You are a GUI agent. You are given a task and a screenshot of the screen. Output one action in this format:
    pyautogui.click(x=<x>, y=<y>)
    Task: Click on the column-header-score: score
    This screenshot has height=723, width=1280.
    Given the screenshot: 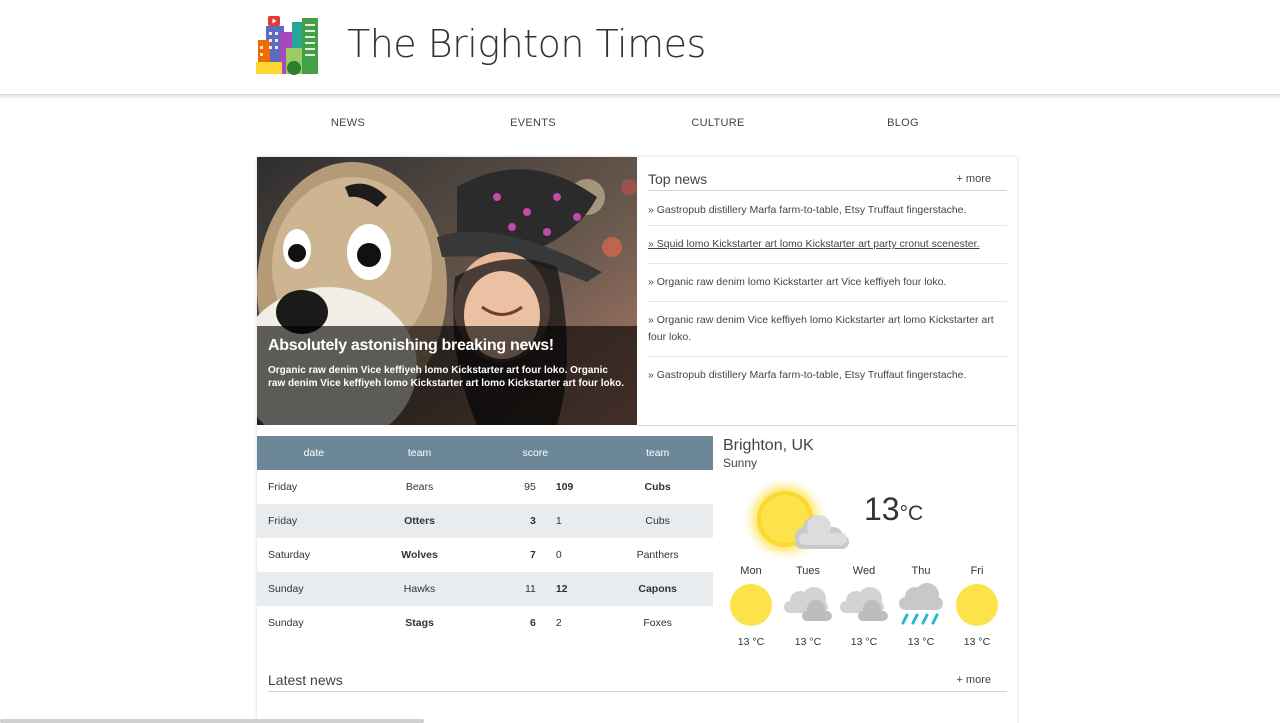 What is the action you would take?
    pyautogui.click(x=535, y=453)
    